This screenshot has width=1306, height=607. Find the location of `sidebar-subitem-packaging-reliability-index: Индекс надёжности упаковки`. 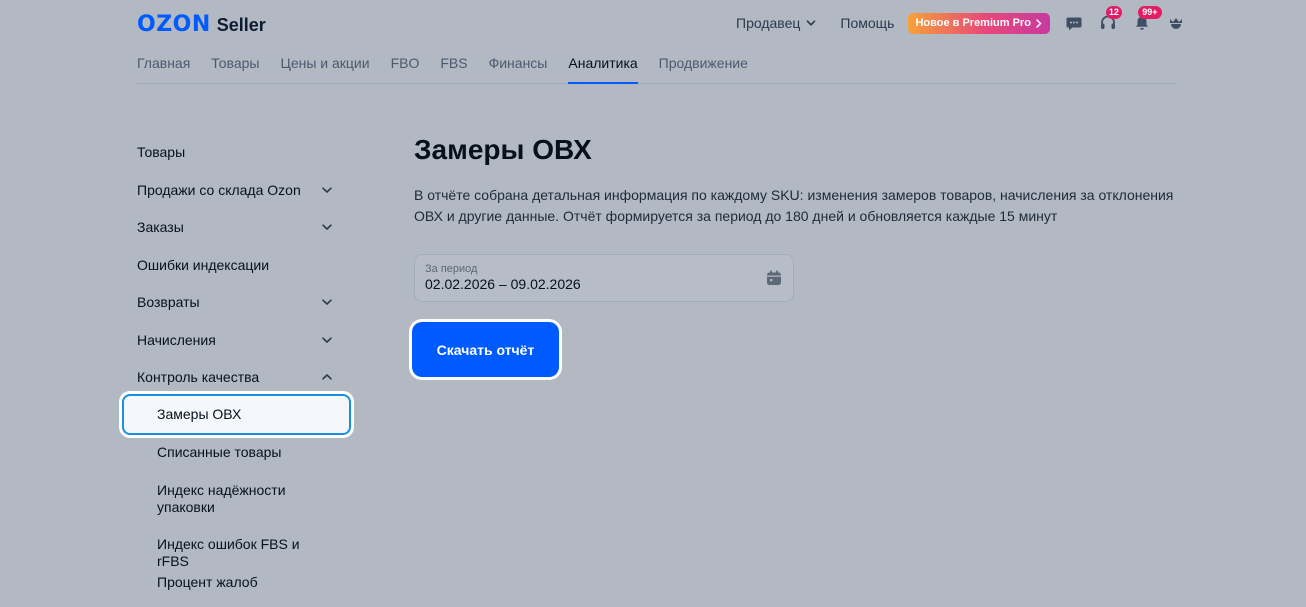

sidebar-subitem-packaging-reliability-index: Индекс надёжности упаковки is located at coordinates (245, 499).